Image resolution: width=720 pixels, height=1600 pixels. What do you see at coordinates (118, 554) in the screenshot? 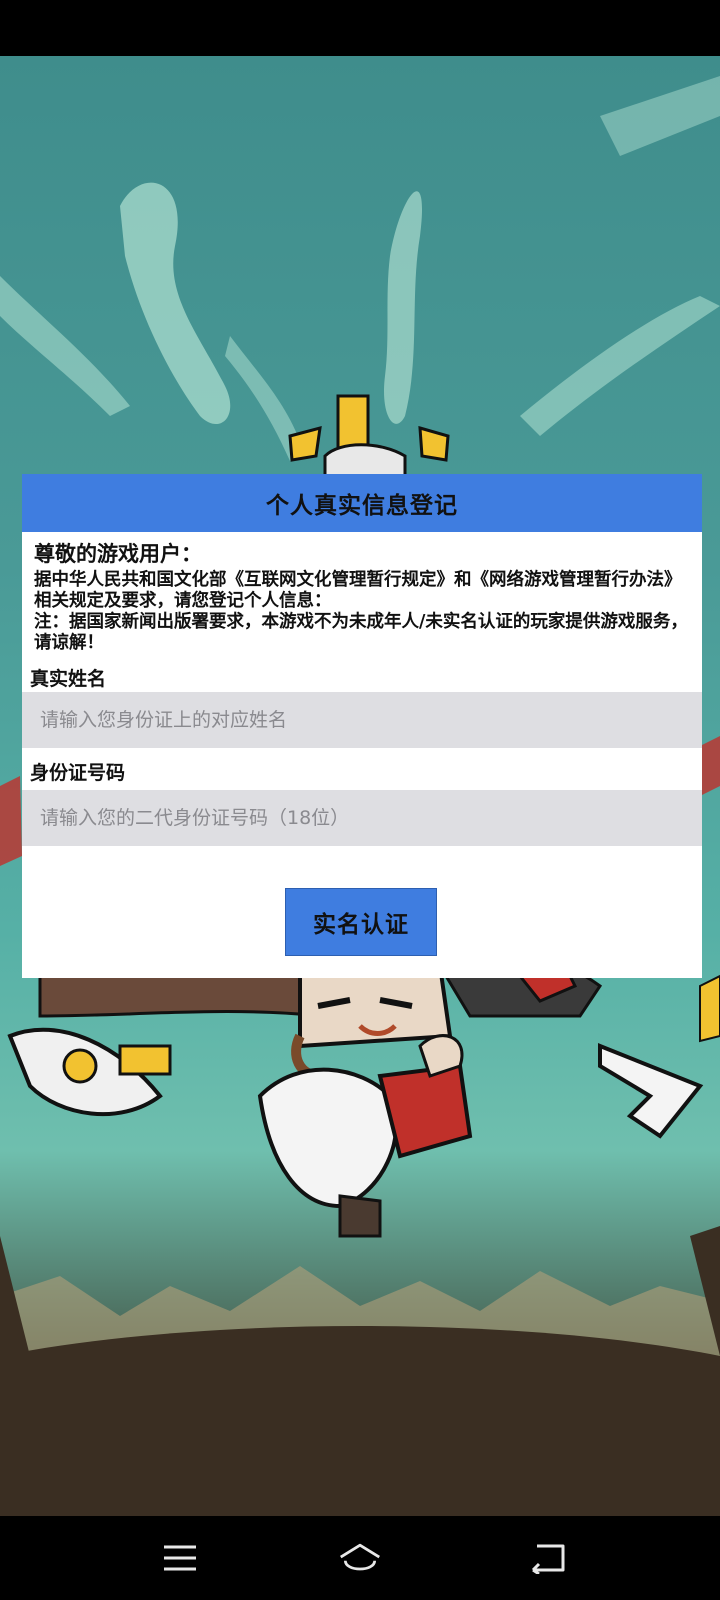
I see `greeting-text: 尊敬的游戏用户：` at bounding box center [118, 554].